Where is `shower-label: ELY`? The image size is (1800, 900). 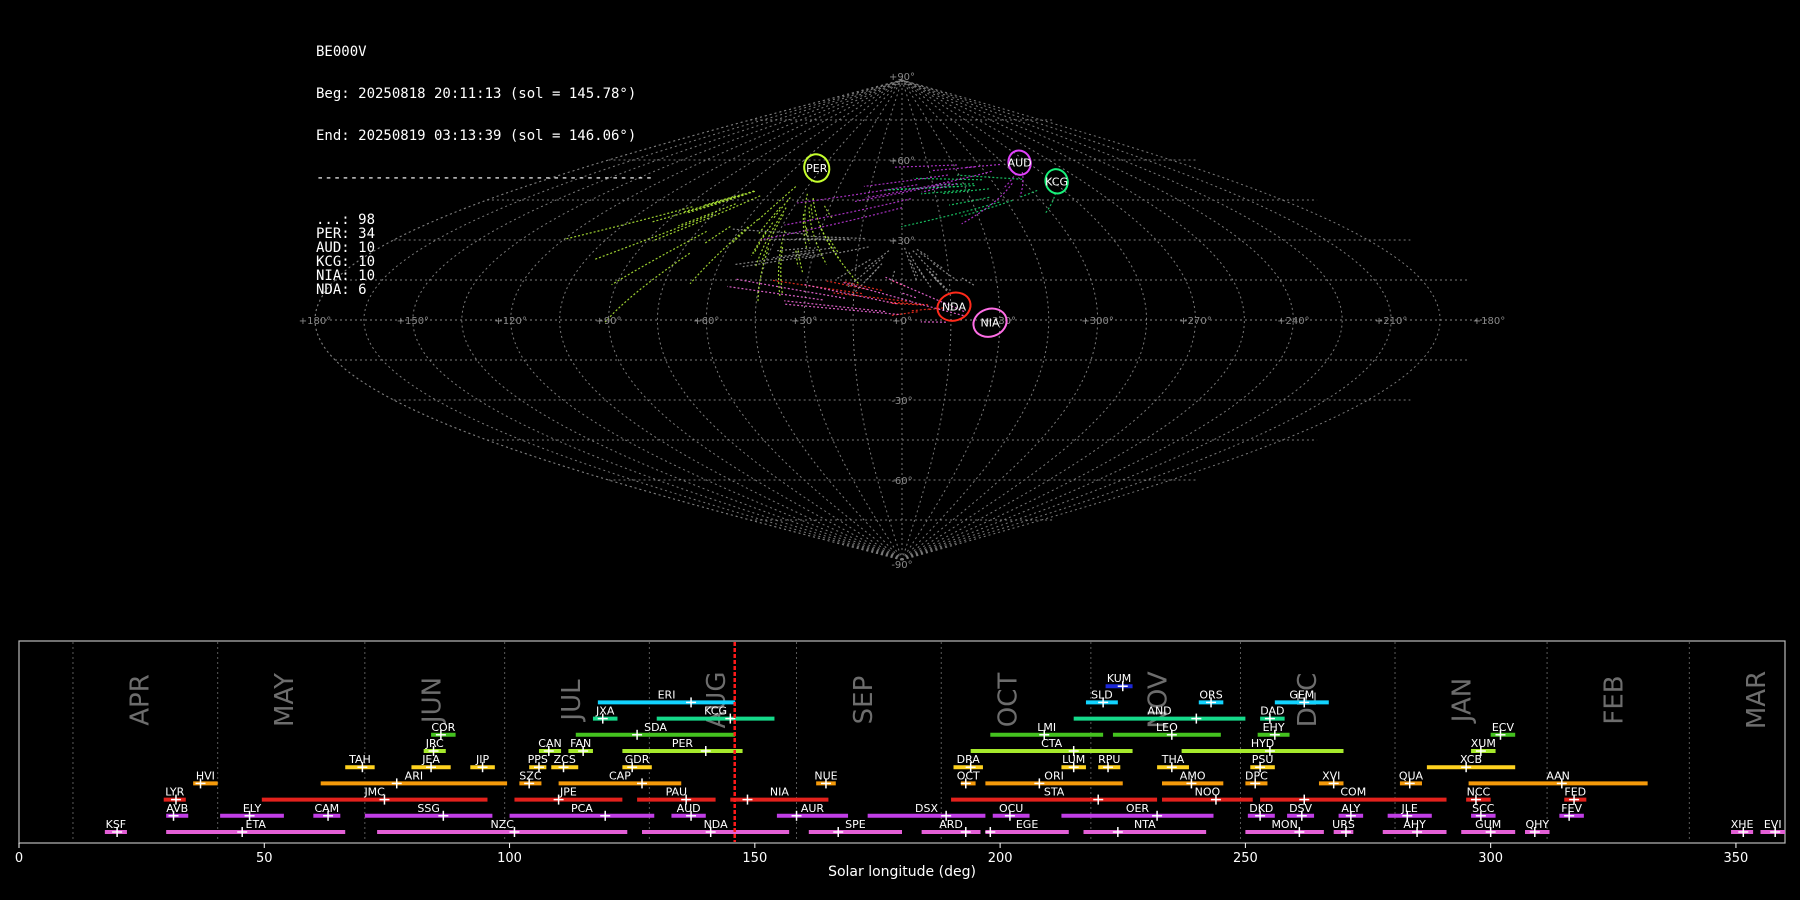
shower-label: ELY is located at coordinates (252, 808).